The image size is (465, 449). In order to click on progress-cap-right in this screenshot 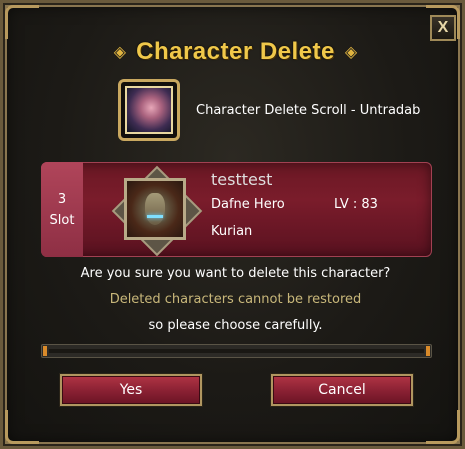, I will do `click(428, 351)`.